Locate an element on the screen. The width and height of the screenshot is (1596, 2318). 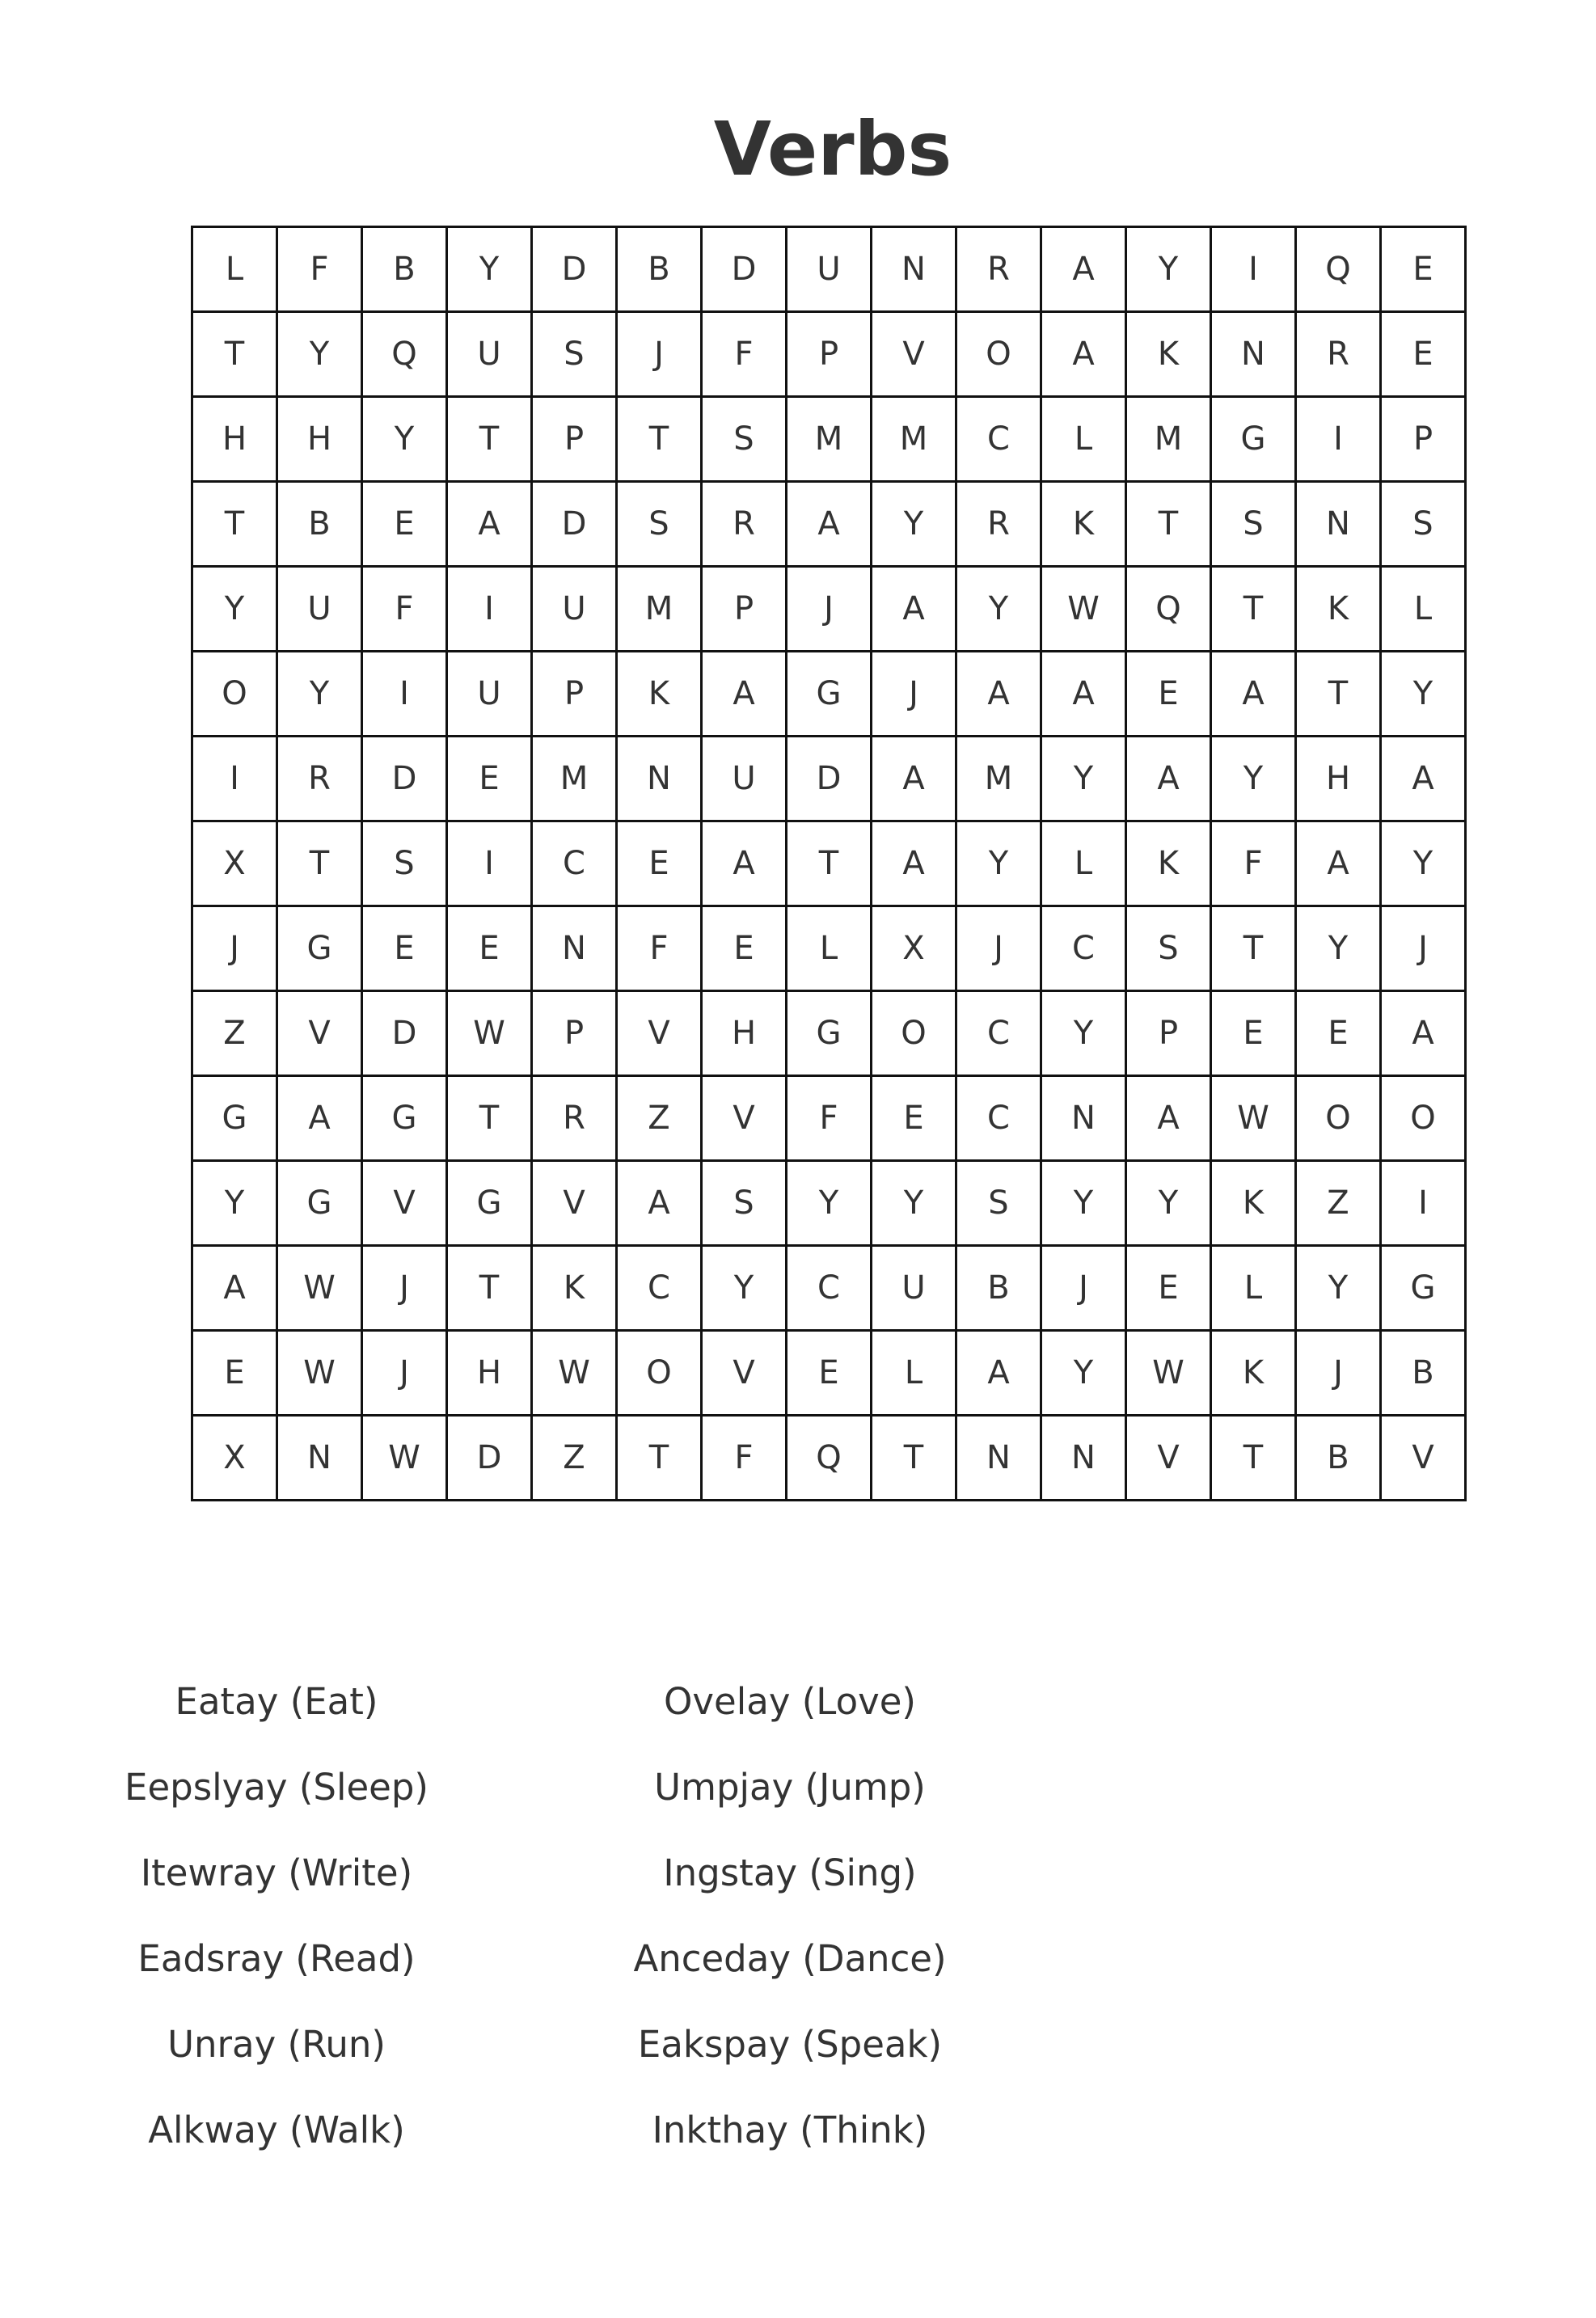
grid-row: IRDEMNUDAMYAYHA is located at coordinates (829, 778).